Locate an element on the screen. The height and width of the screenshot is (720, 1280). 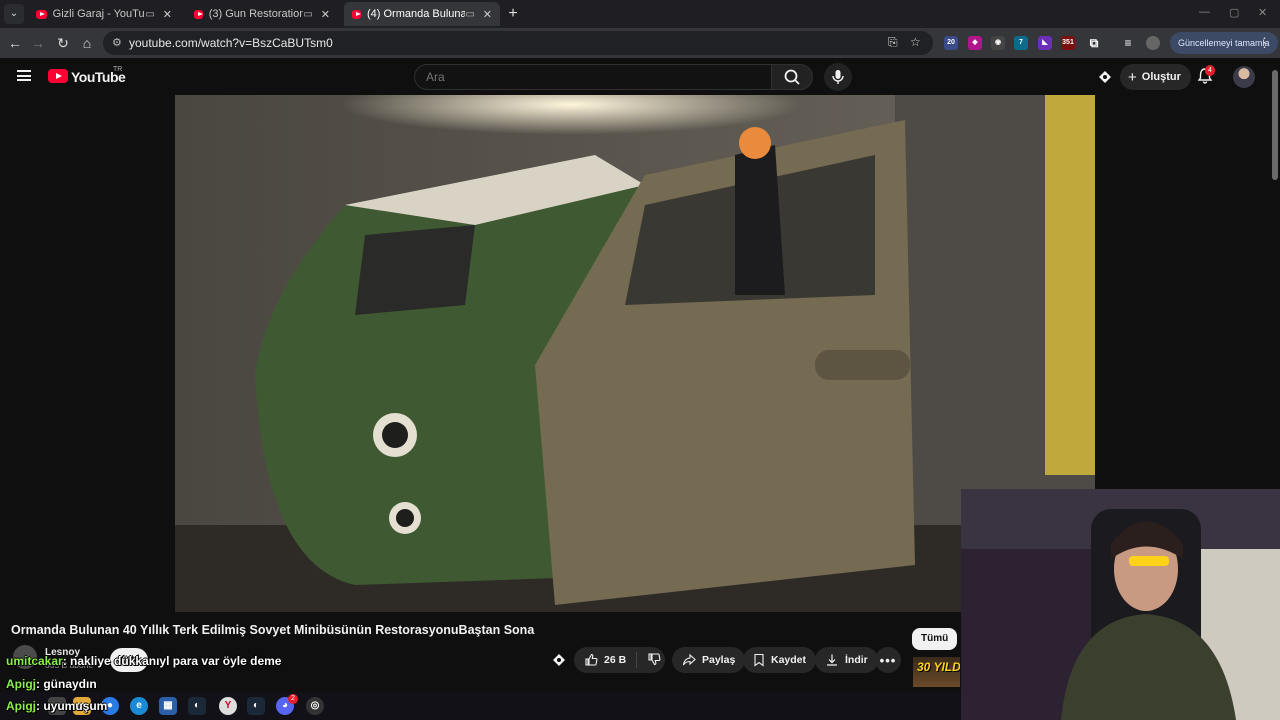
back-icon: ← is located at coordinates (15, 43).